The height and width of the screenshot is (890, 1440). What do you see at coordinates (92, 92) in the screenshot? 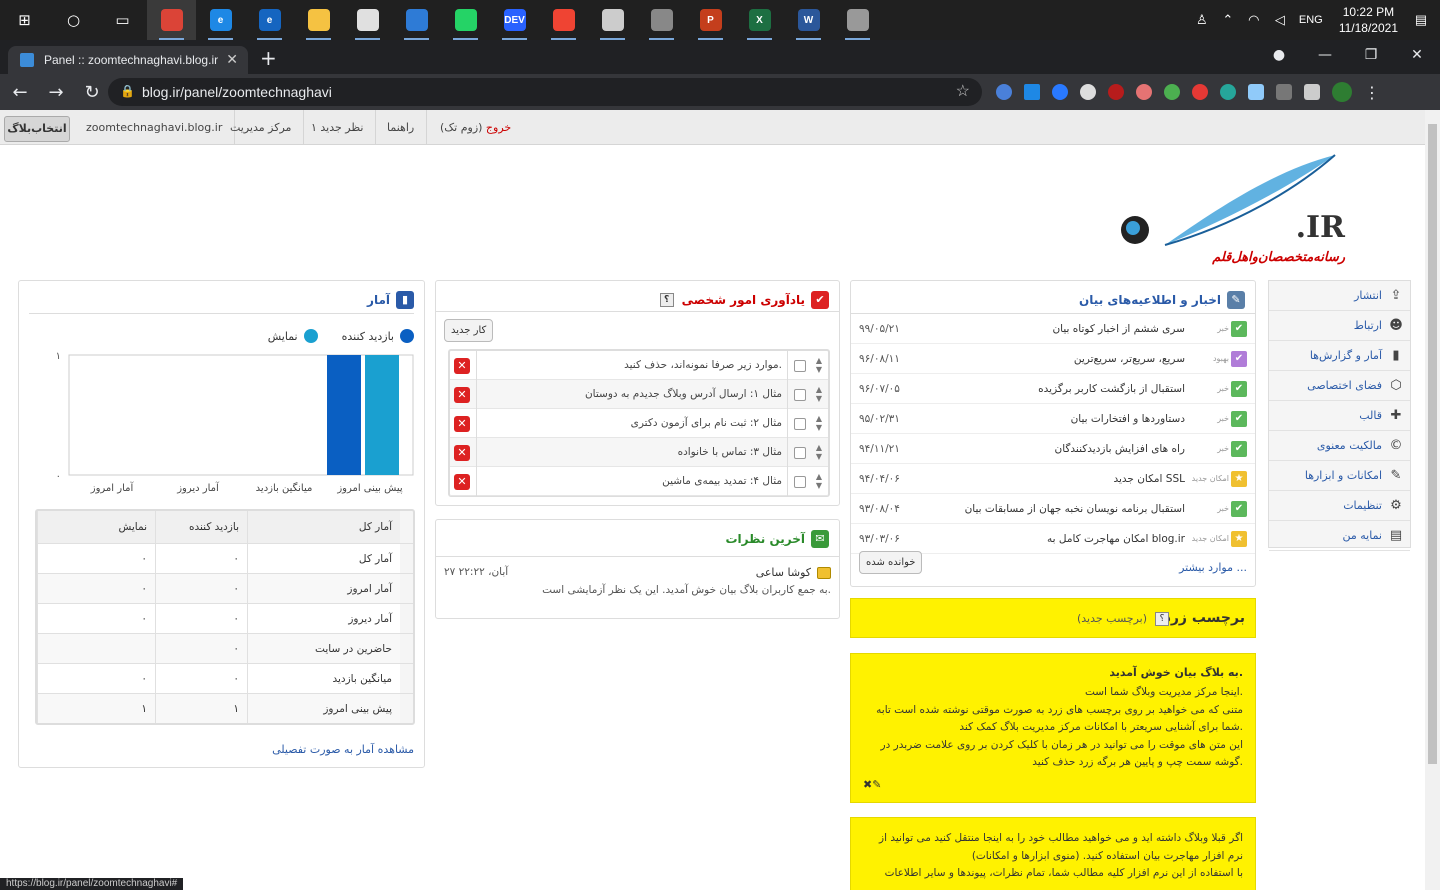
I see `reload-icon: ↻` at bounding box center [92, 92].